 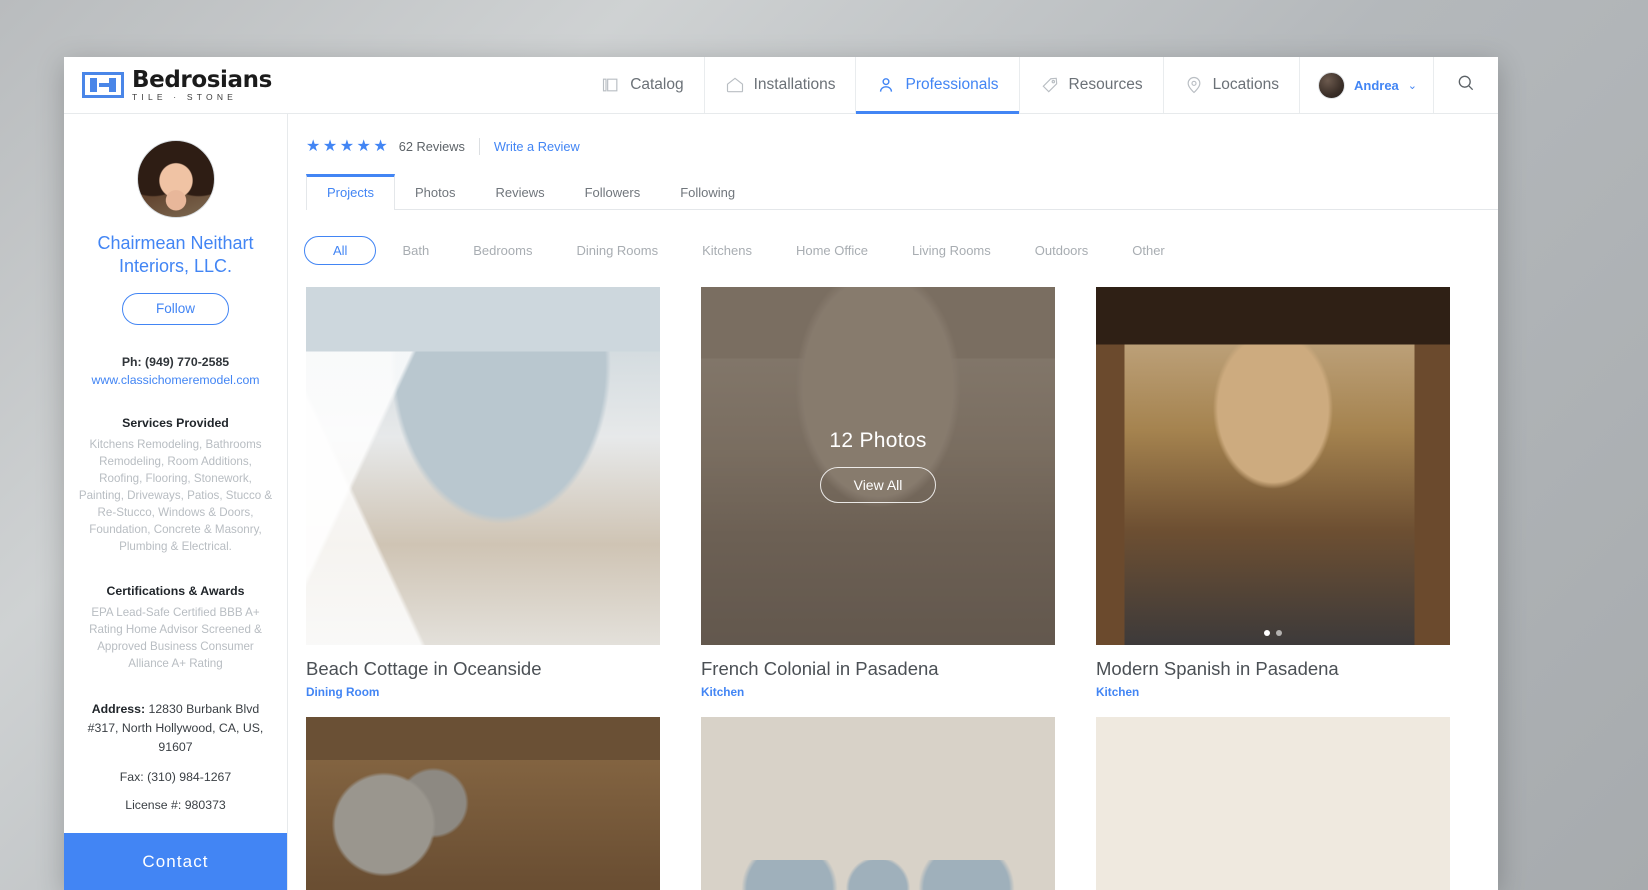 What do you see at coordinates (415, 250) in the screenshot?
I see `filter-bath: Bath` at bounding box center [415, 250].